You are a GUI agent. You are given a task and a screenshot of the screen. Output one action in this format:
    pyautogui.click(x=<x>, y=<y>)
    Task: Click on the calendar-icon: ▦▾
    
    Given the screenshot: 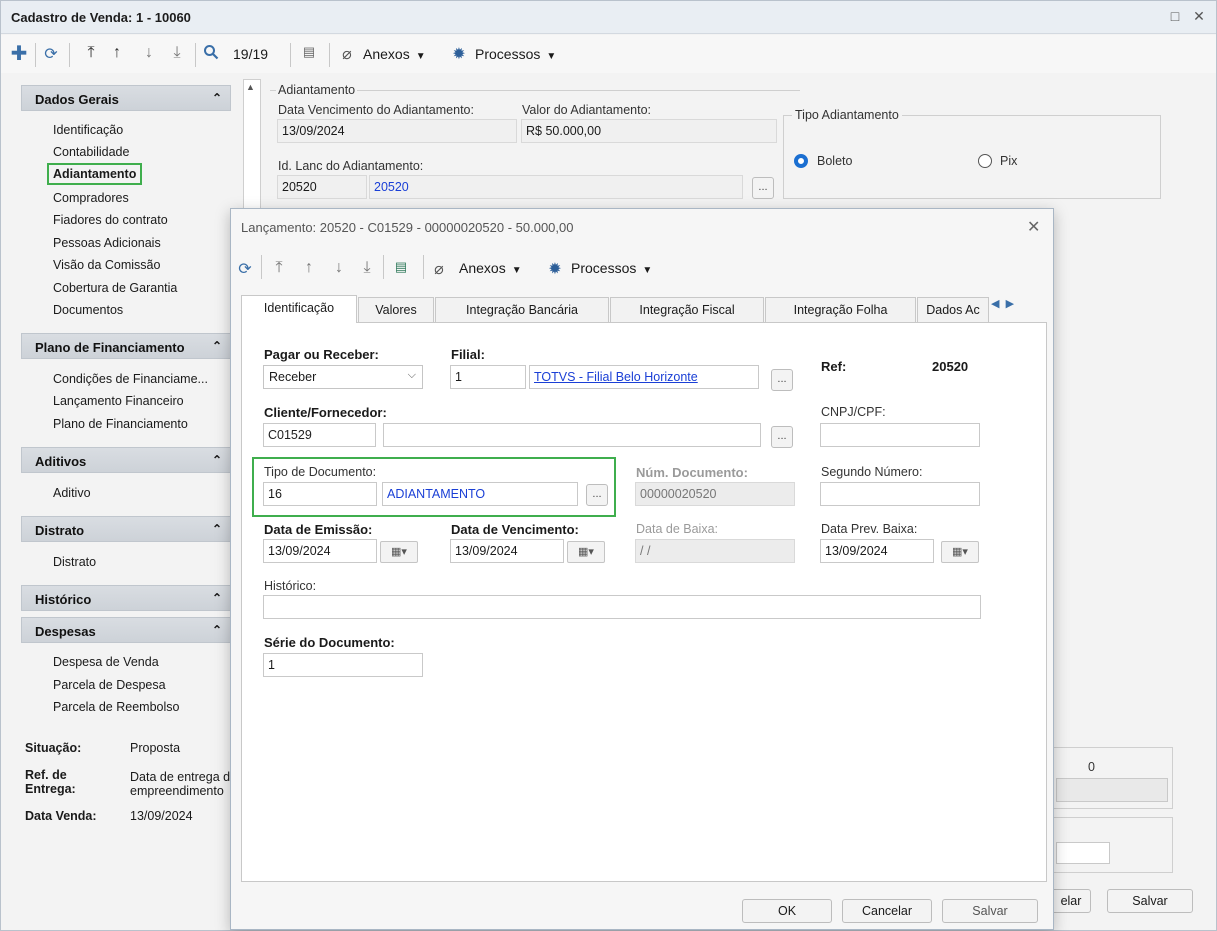 What is the action you would take?
    pyautogui.click(x=960, y=552)
    